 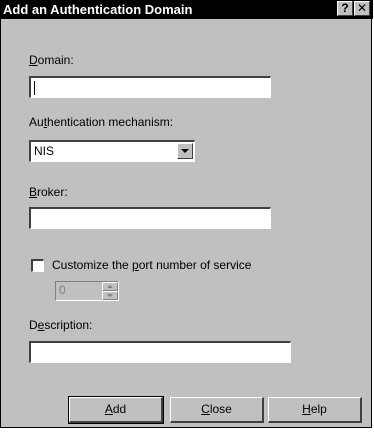 What do you see at coordinates (44, 151) in the screenshot?
I see `auth-mechanism-value: NIS` at bounding box center [44, 151].